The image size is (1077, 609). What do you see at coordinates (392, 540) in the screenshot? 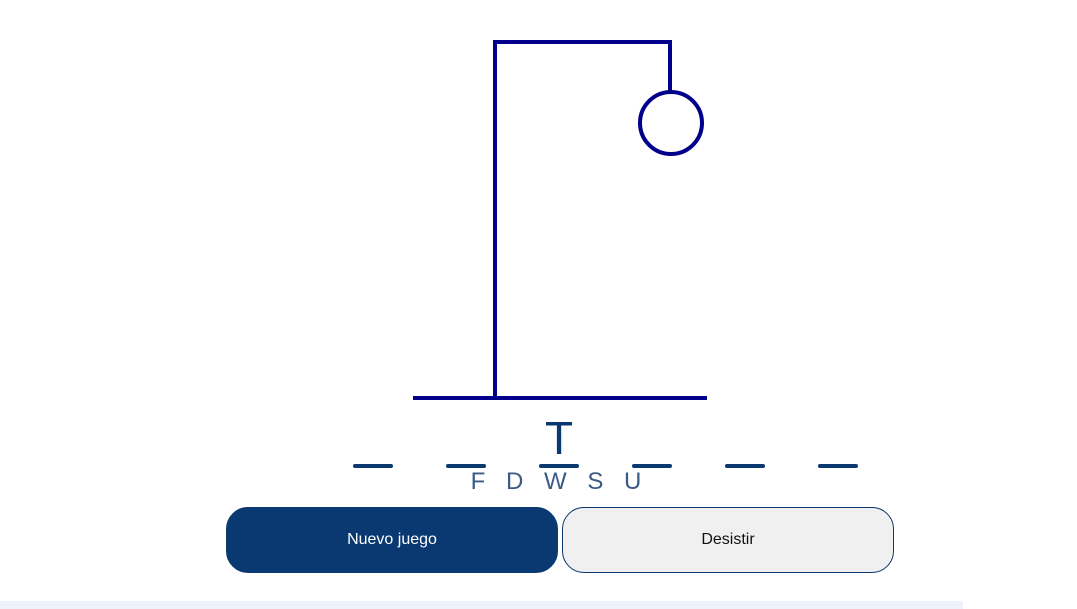
I see `new-game-button: Nuevo juego` at bounding box center [392, 540].